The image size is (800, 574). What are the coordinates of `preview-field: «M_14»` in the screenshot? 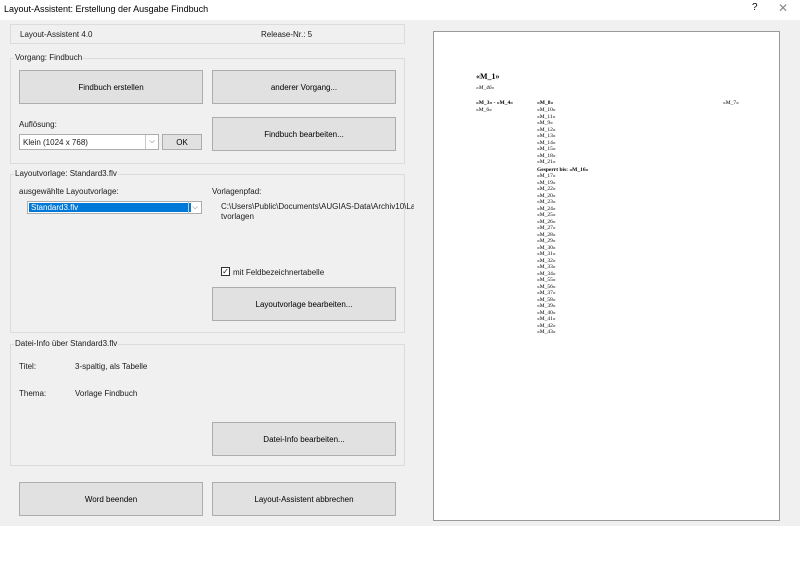 It's located at (546, 142).